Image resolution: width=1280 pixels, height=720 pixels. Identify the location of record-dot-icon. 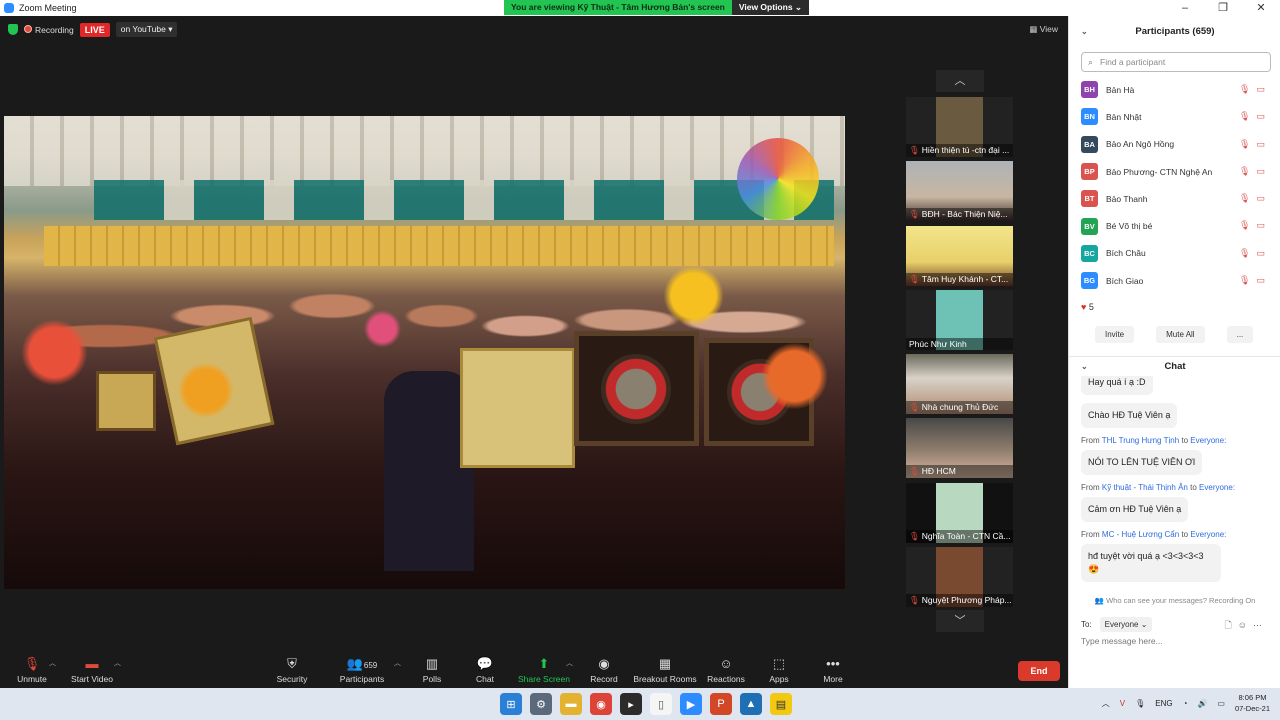
(28, 28).